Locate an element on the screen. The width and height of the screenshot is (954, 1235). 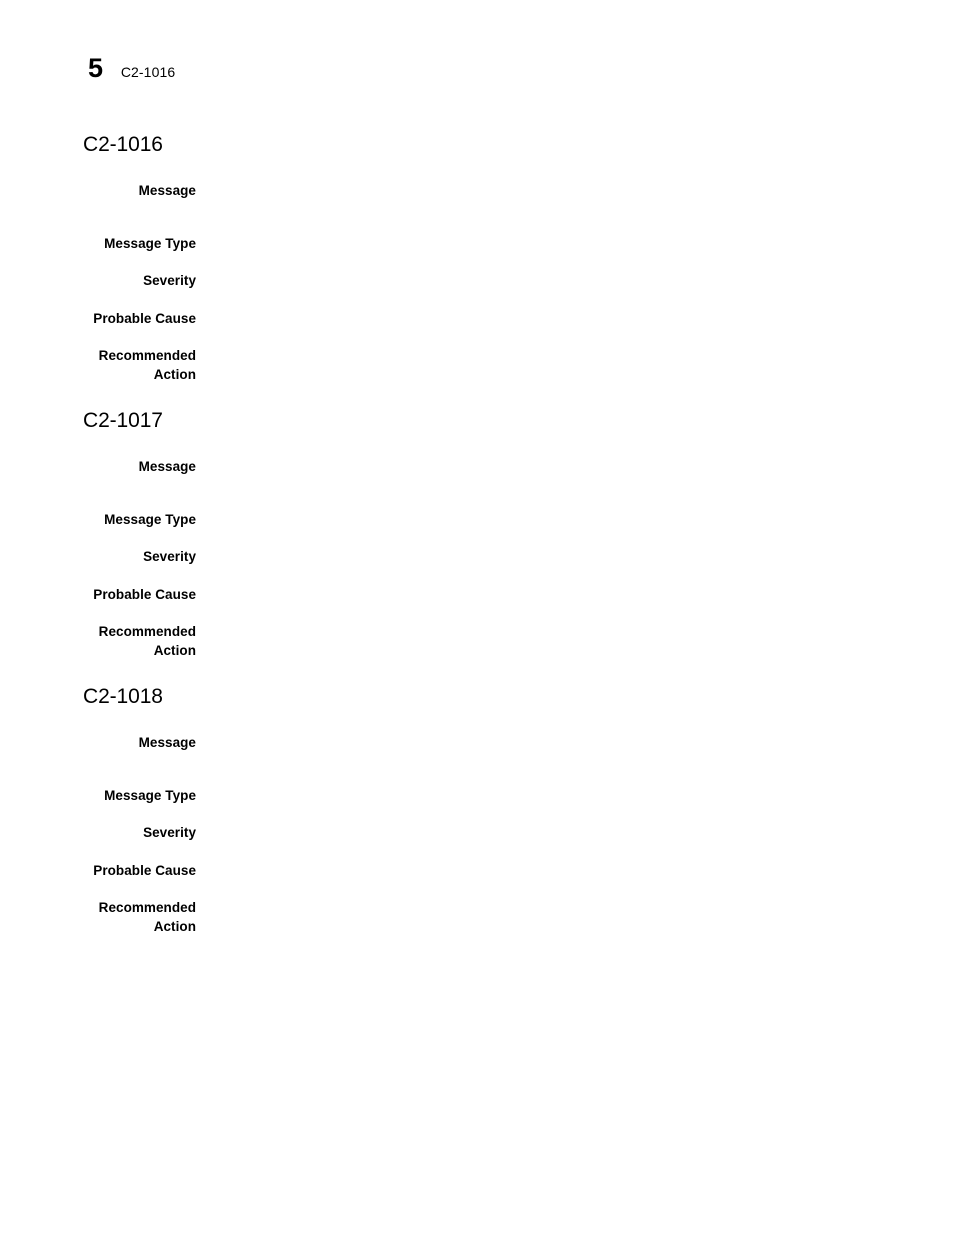
section-heading: C2-1018 is located at coordinates (123, 696).